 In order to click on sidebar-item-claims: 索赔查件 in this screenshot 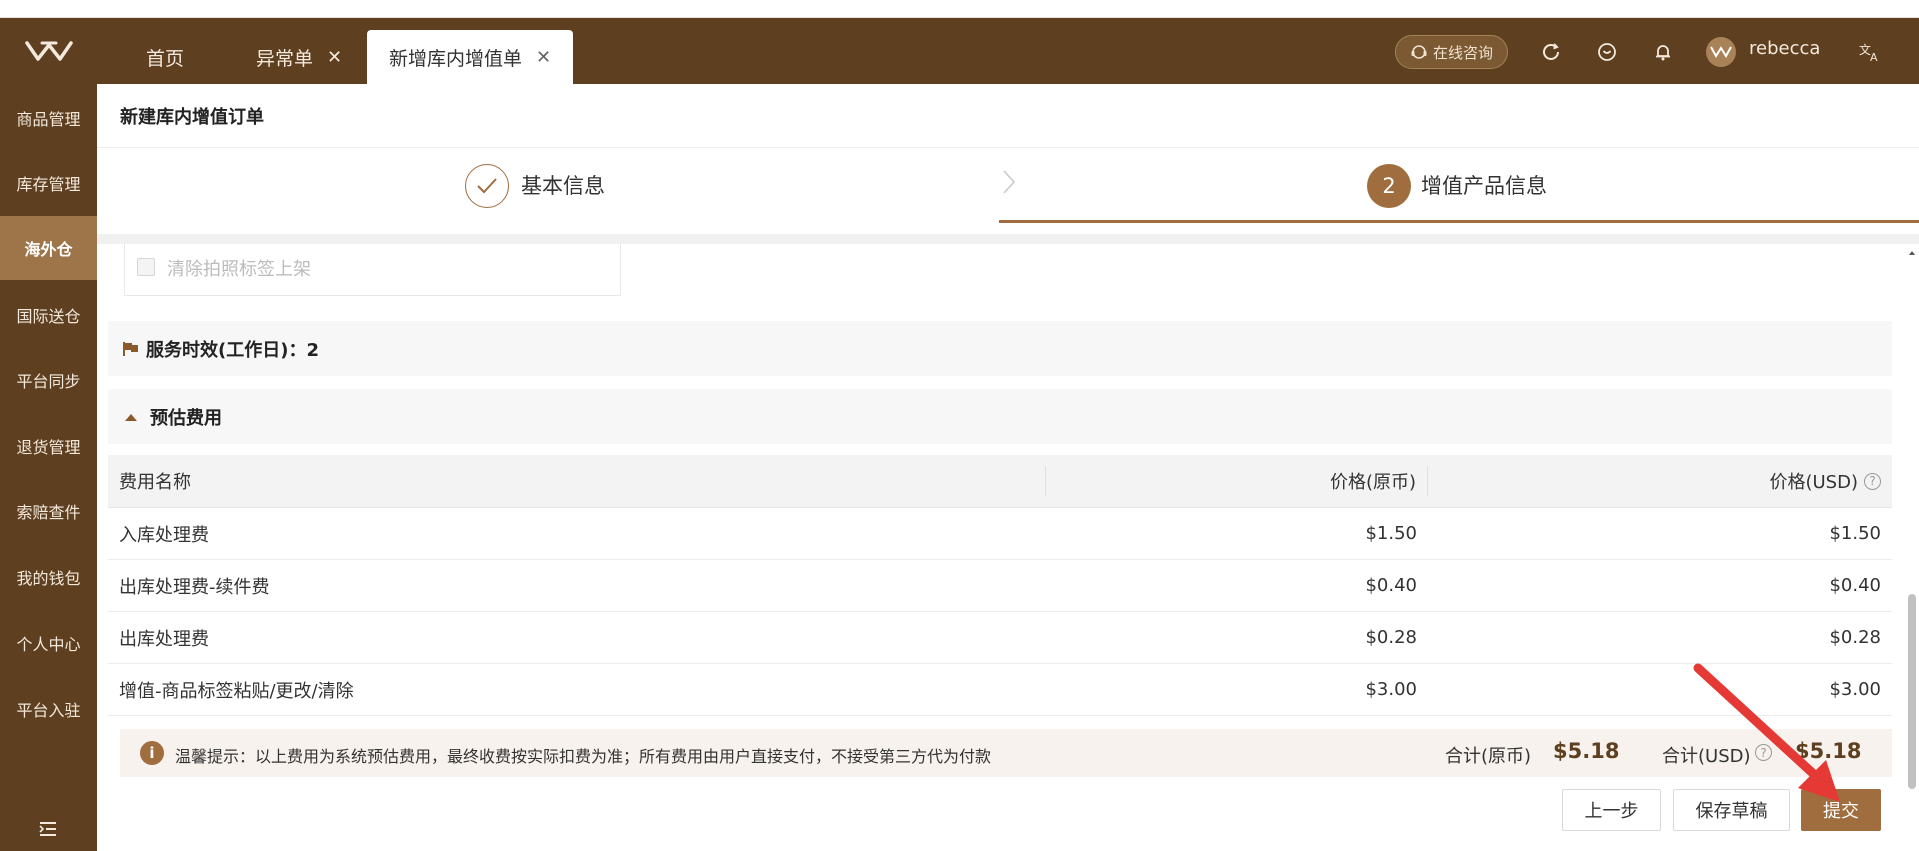, I will do `click(48, 511)`.